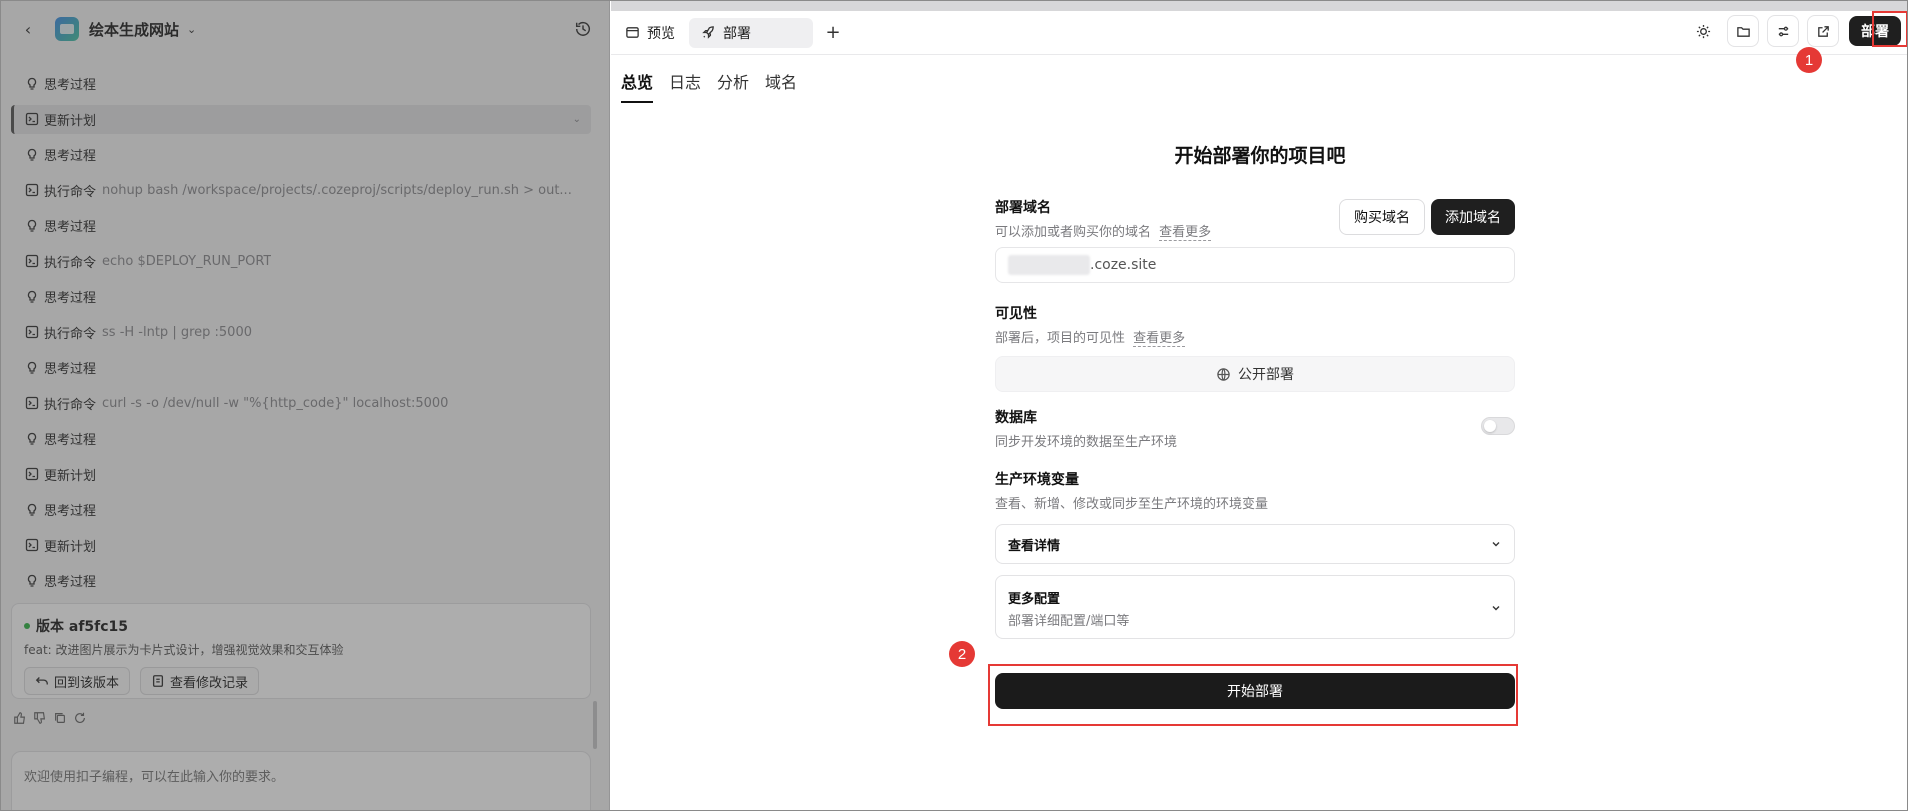 This screenshot has height=811, width=1908. I want to click on tab-deploy: 部署, so click(751, 32).